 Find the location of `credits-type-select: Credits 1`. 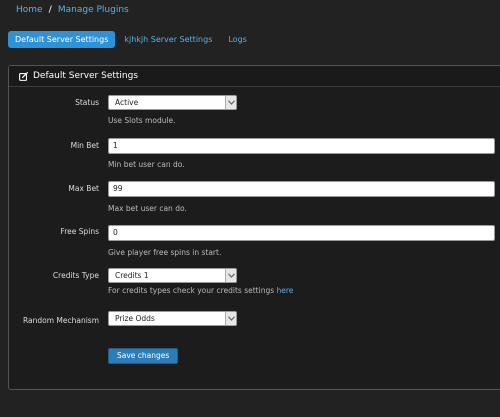

credits-type-select: Credits 1 is located at coordinates (172, 275).